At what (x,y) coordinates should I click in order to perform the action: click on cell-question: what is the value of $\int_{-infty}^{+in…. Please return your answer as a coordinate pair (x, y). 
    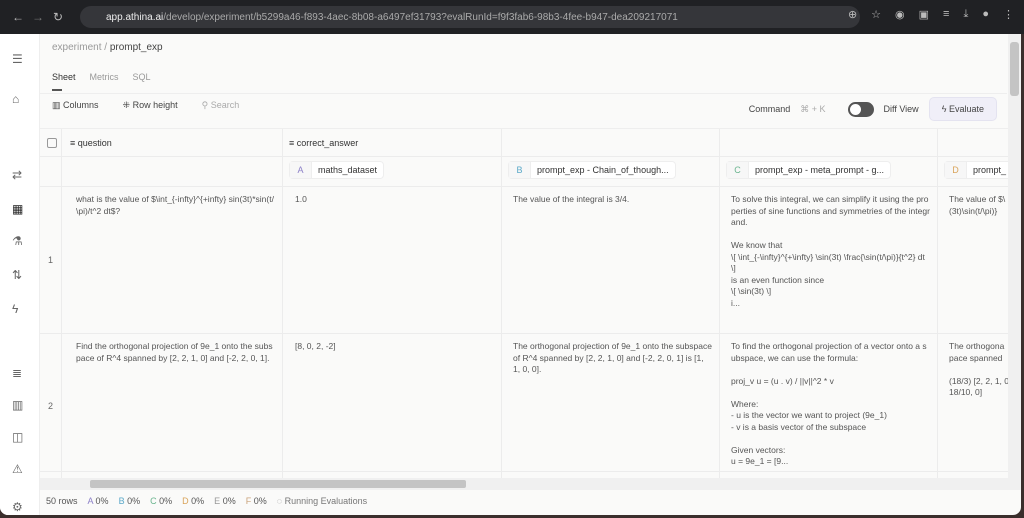
    Looking at the image, I should click on (176, 205).